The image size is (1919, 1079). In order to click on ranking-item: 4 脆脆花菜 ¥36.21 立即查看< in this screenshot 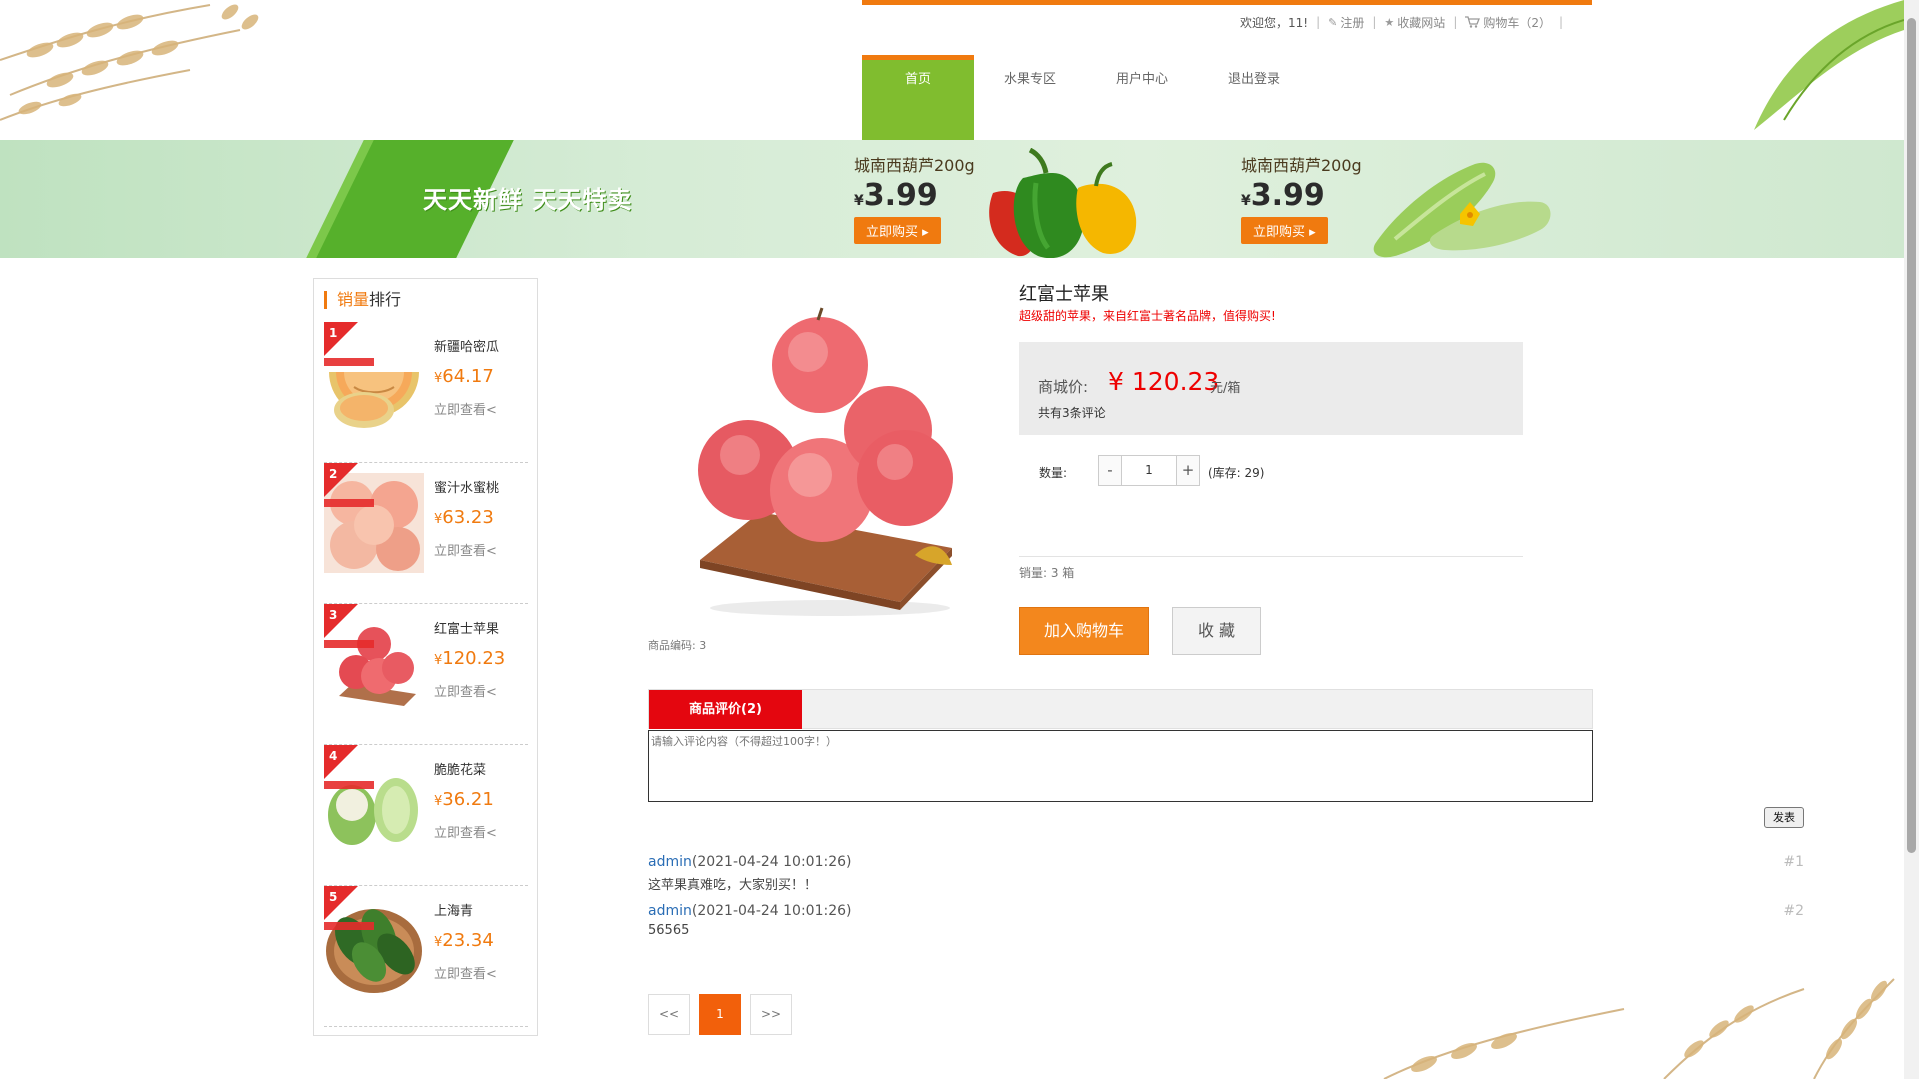, I will do `click(426, 815)`.